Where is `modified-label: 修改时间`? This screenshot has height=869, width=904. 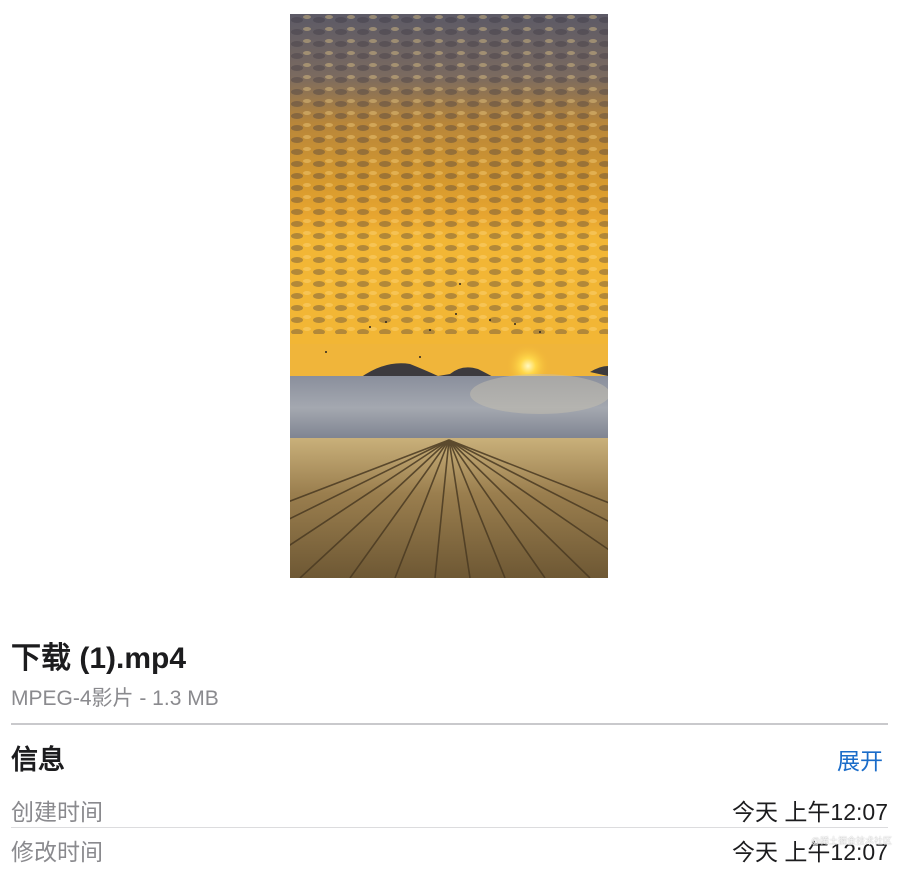 modified-label: 修改时间 is located at coordinates (57, 852).